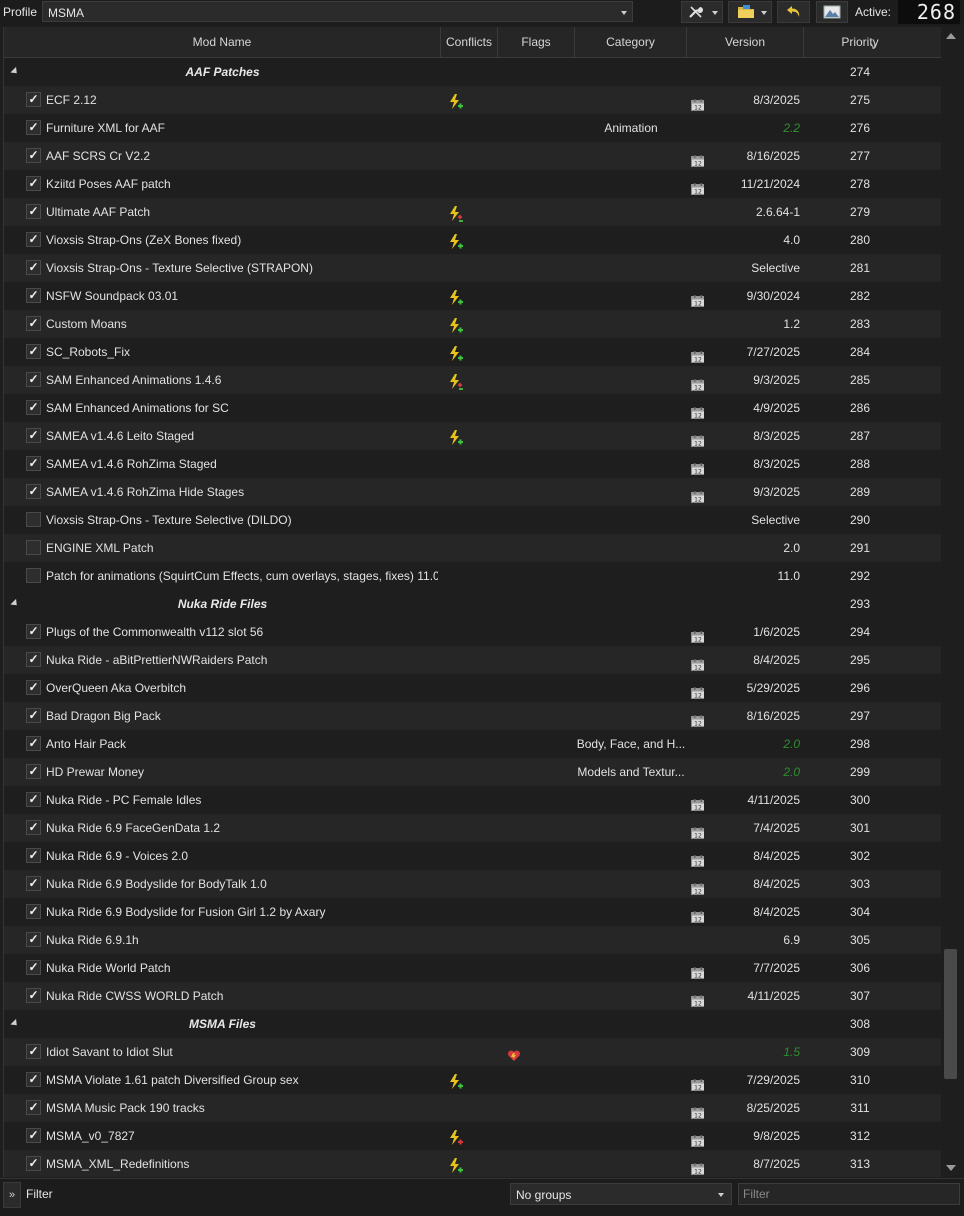  I want to click on mod-row: ✓ Nuka Ride 6.9 - Voices 2.0 12 8/4/2025 302, so click(473, 856).